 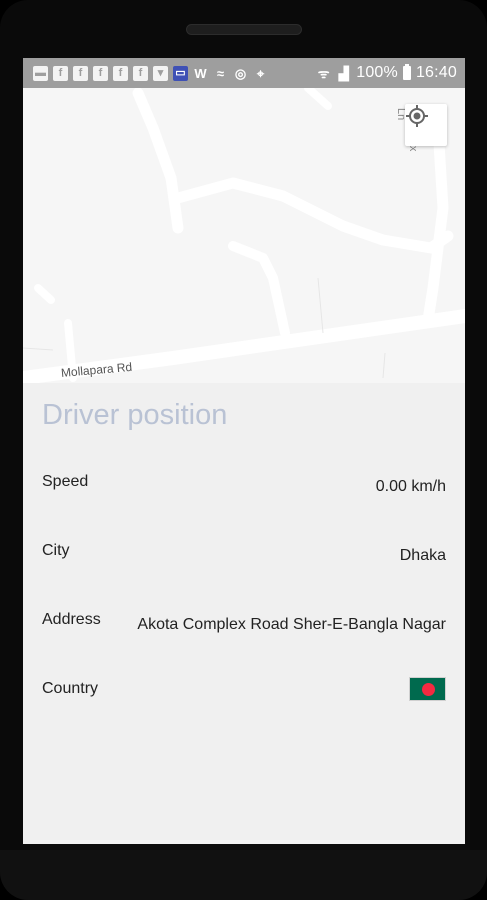 What do you see at coordinates (244, 693) in the screenshot?
I see `info-row-country: Country` at bounding box center [244, 693].